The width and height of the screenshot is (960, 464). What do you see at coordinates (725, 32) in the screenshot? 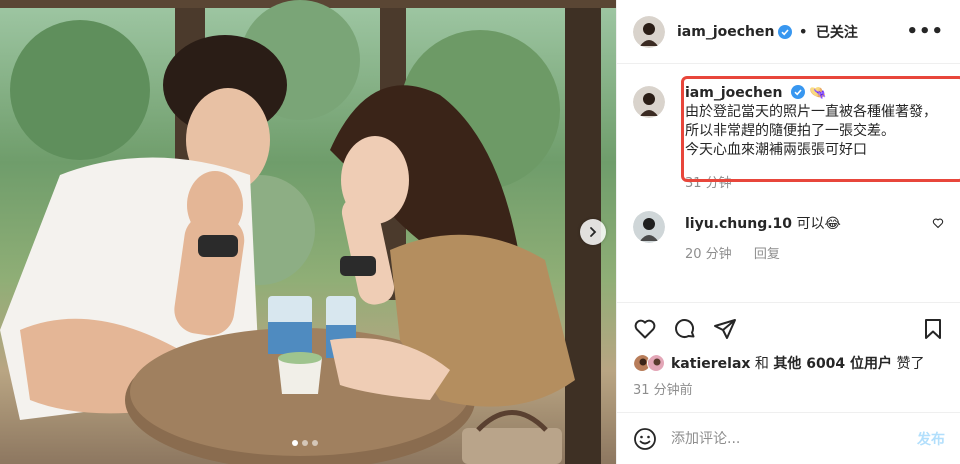
I see `author-username: iam_joechen` at bounding box center [725, 32].